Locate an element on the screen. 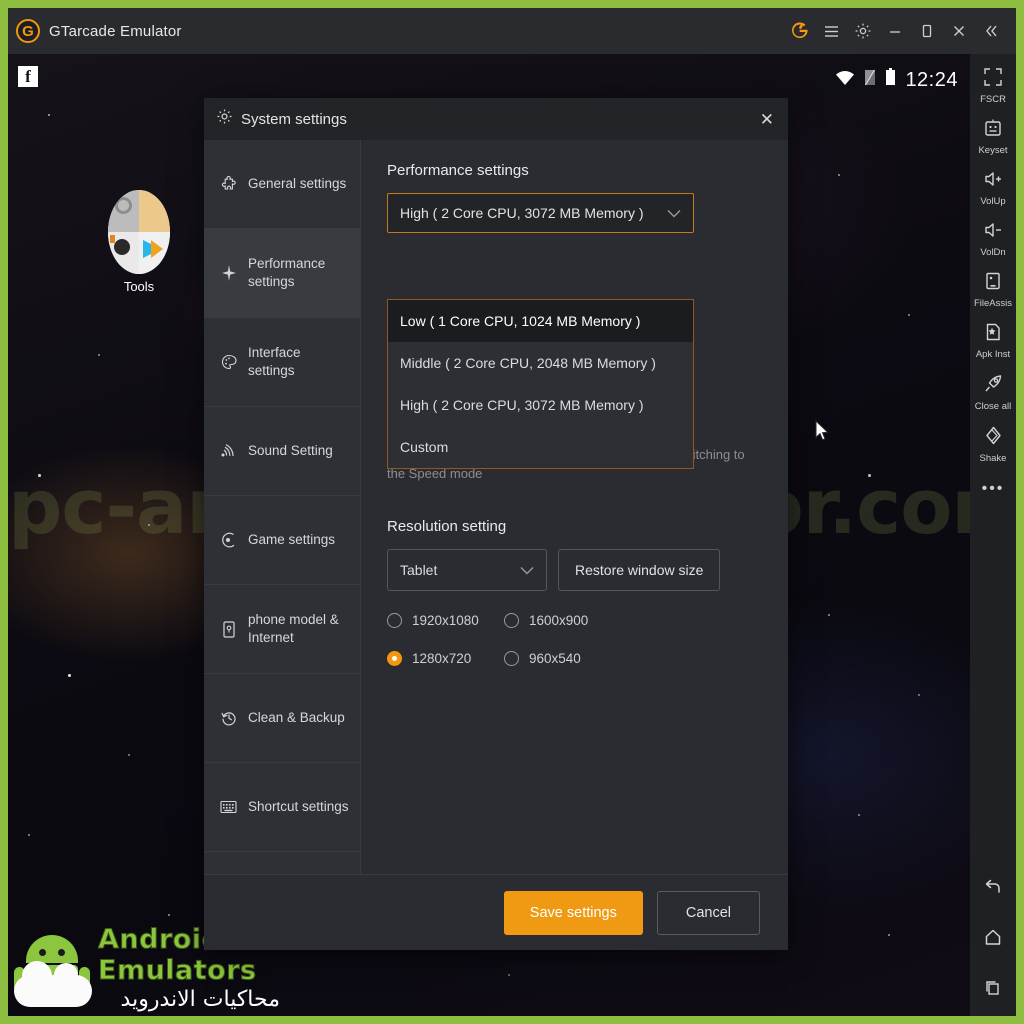  performance-section-title: Performance settings is located at coordinates (458, 170).